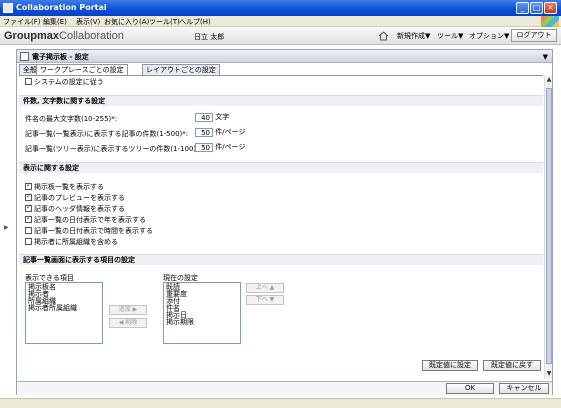 Image resolution: width=561 pixels, height=408 pixels. What do you see at coordinates (413, 36) in the screenshot?
I see `new-menu: 新規作成▼` at bounding box center [413, 36].